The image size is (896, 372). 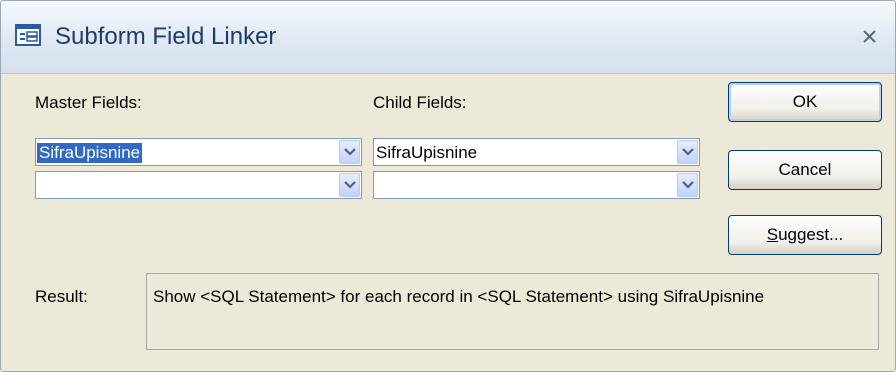 I want to click on close-icon, so click(x=870, y=36).